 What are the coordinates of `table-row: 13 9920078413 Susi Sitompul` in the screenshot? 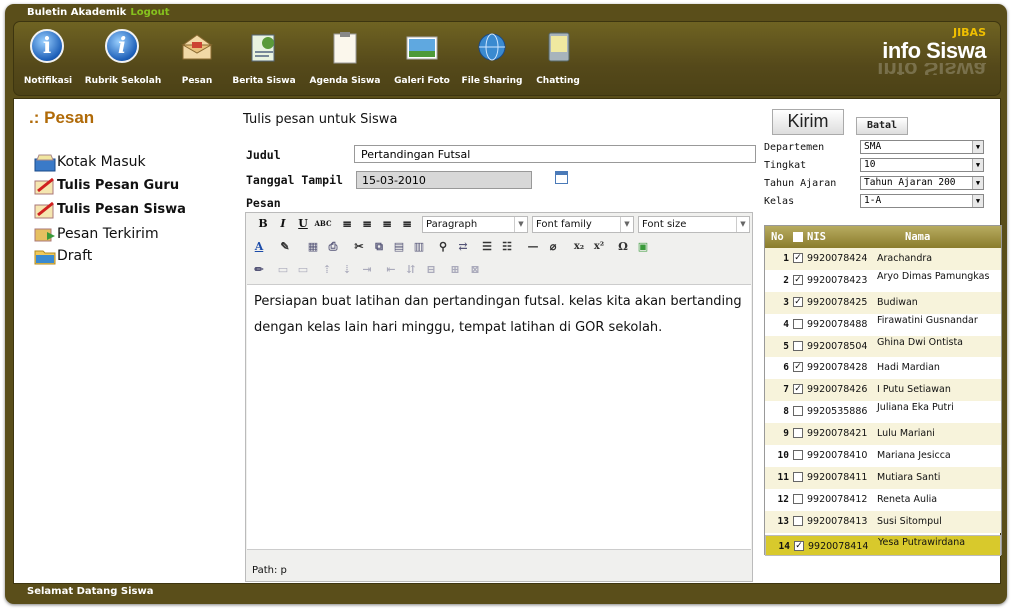 It's located at (883, 521).